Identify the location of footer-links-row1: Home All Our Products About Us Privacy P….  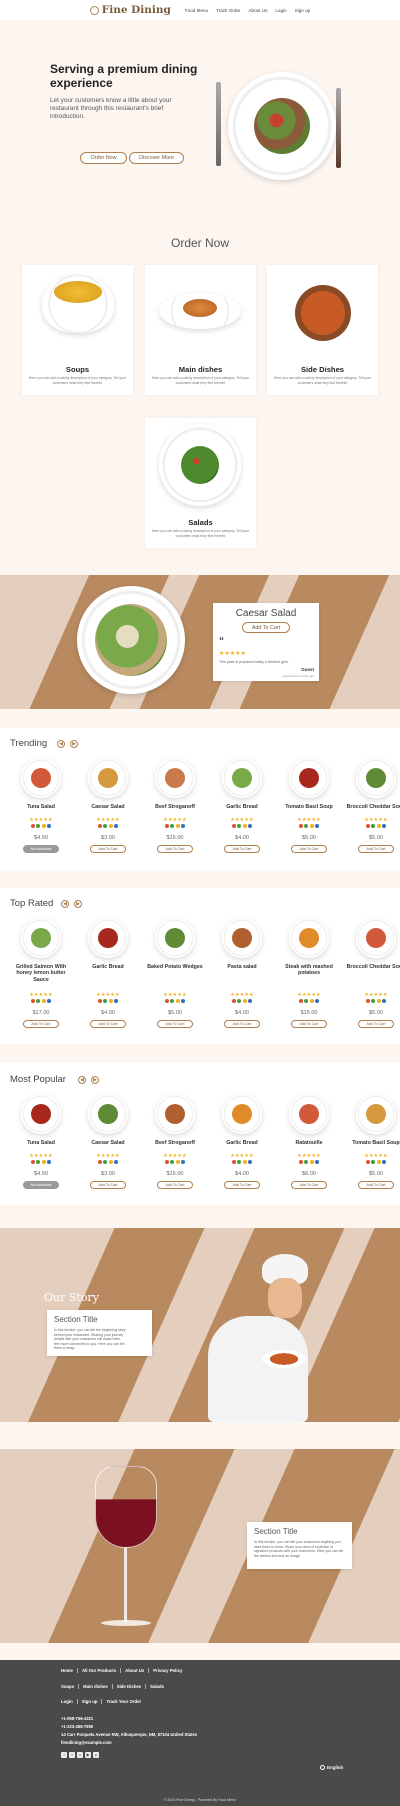
(123, 1670).